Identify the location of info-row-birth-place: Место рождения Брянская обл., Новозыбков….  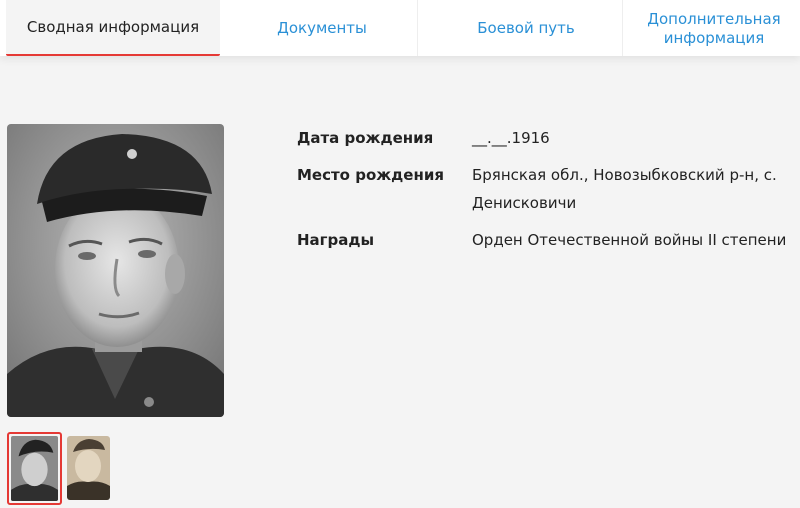
(547, 190).